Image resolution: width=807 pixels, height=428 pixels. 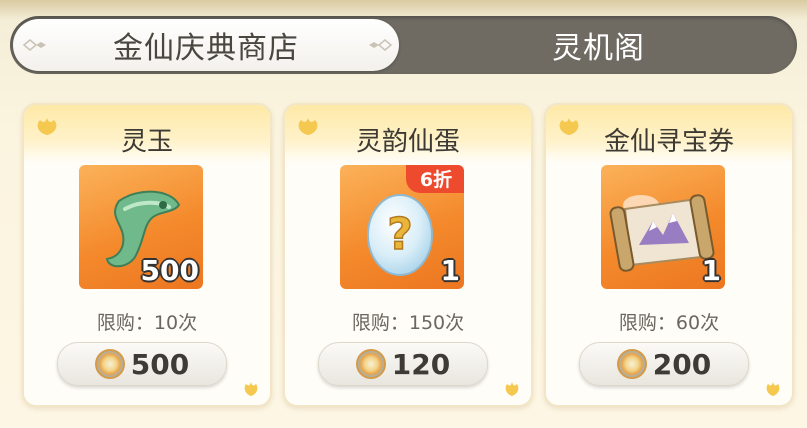 What do you see at coordinates (169, 270) in the screenshot?
I see `item-quantity: 500` at bounding box center [169, 270].